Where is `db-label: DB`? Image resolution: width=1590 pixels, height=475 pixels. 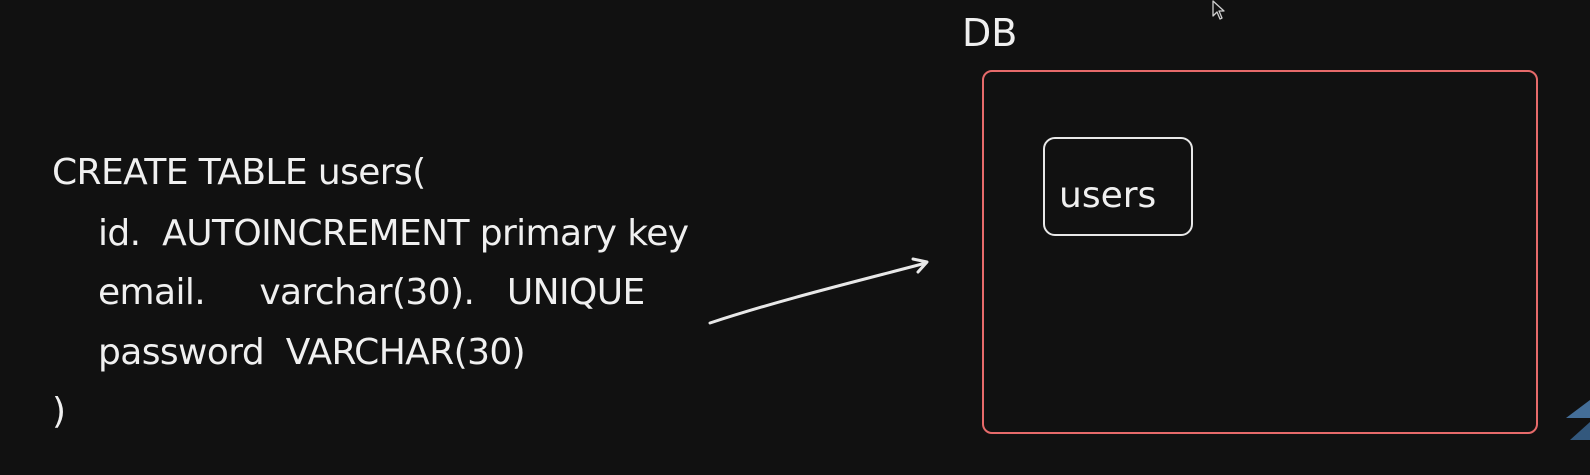
db-label: DB is located at coordinates (990, 33).